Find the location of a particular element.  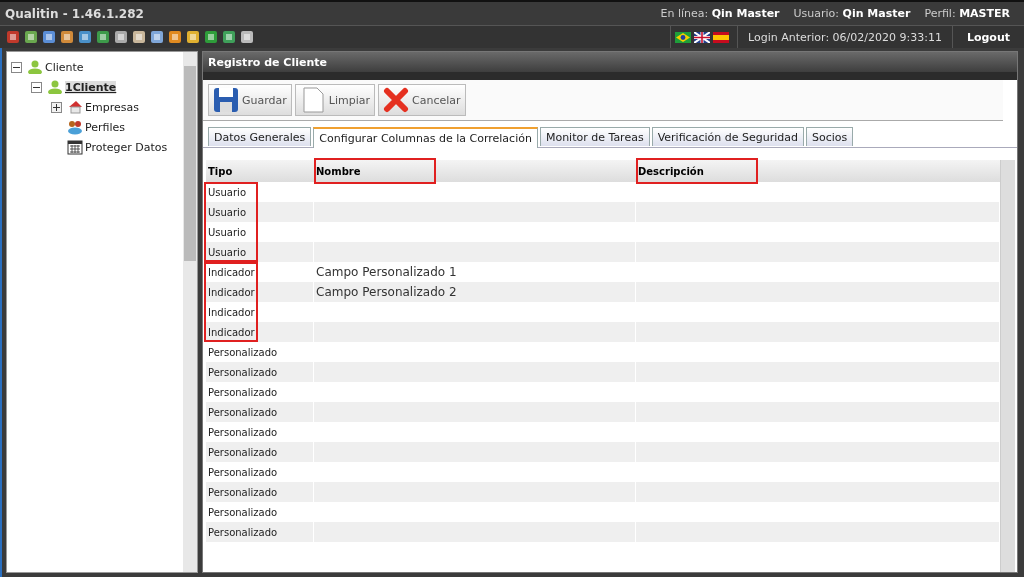

tree-item: Proteger Datos is located at coordinates (126, 147).